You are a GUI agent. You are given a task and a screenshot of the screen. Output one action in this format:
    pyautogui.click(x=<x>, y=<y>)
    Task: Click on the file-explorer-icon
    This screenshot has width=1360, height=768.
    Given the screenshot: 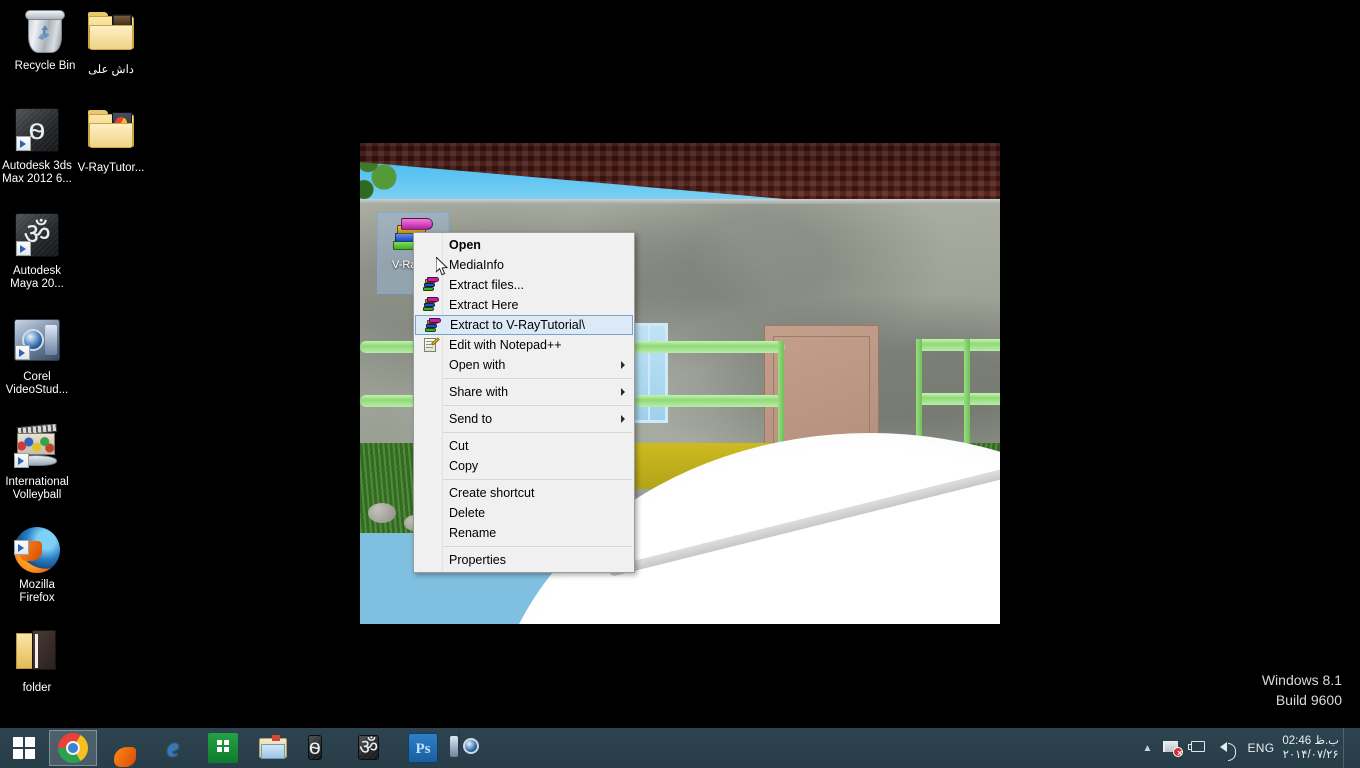 What is the action you would take?
    pyautogui.click(x=273, y=748)
    